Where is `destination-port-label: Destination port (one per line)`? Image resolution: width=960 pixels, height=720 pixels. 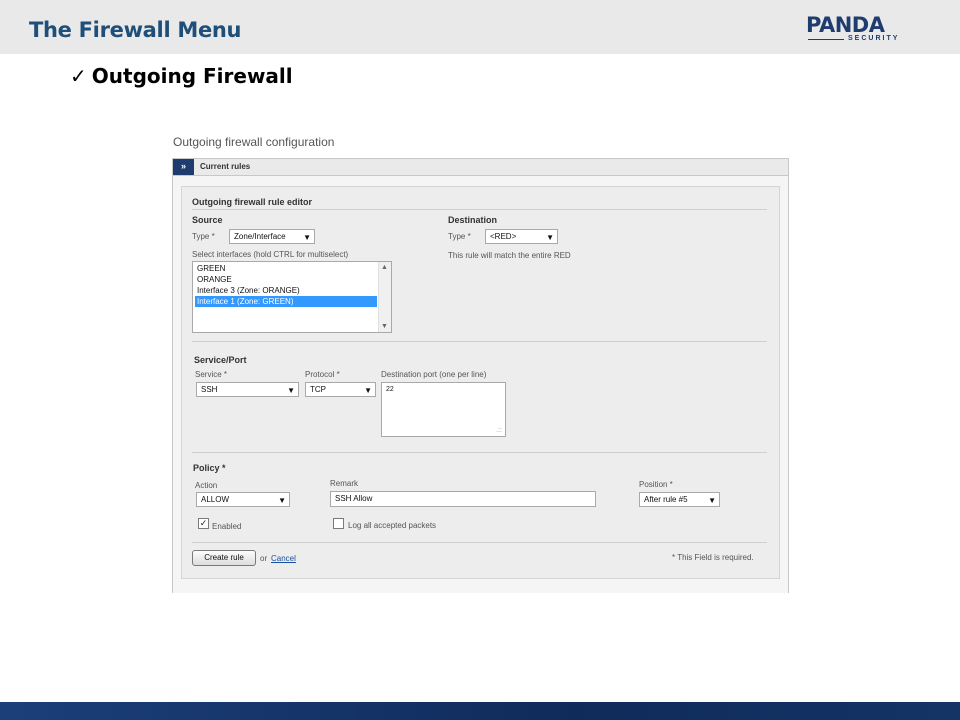 destination-port-label: Destination port (one per line) is located at coordinates (434, 374).